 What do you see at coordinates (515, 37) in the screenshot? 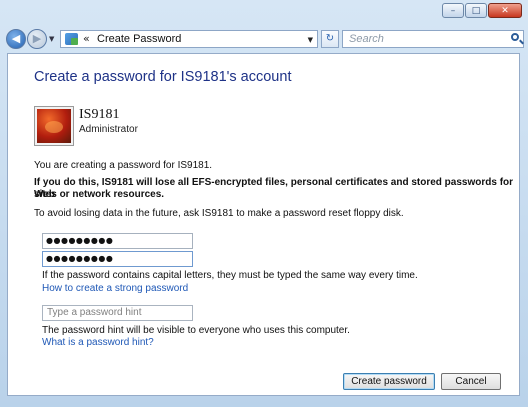
I see `search-icon` at bounding box center [515, 37].